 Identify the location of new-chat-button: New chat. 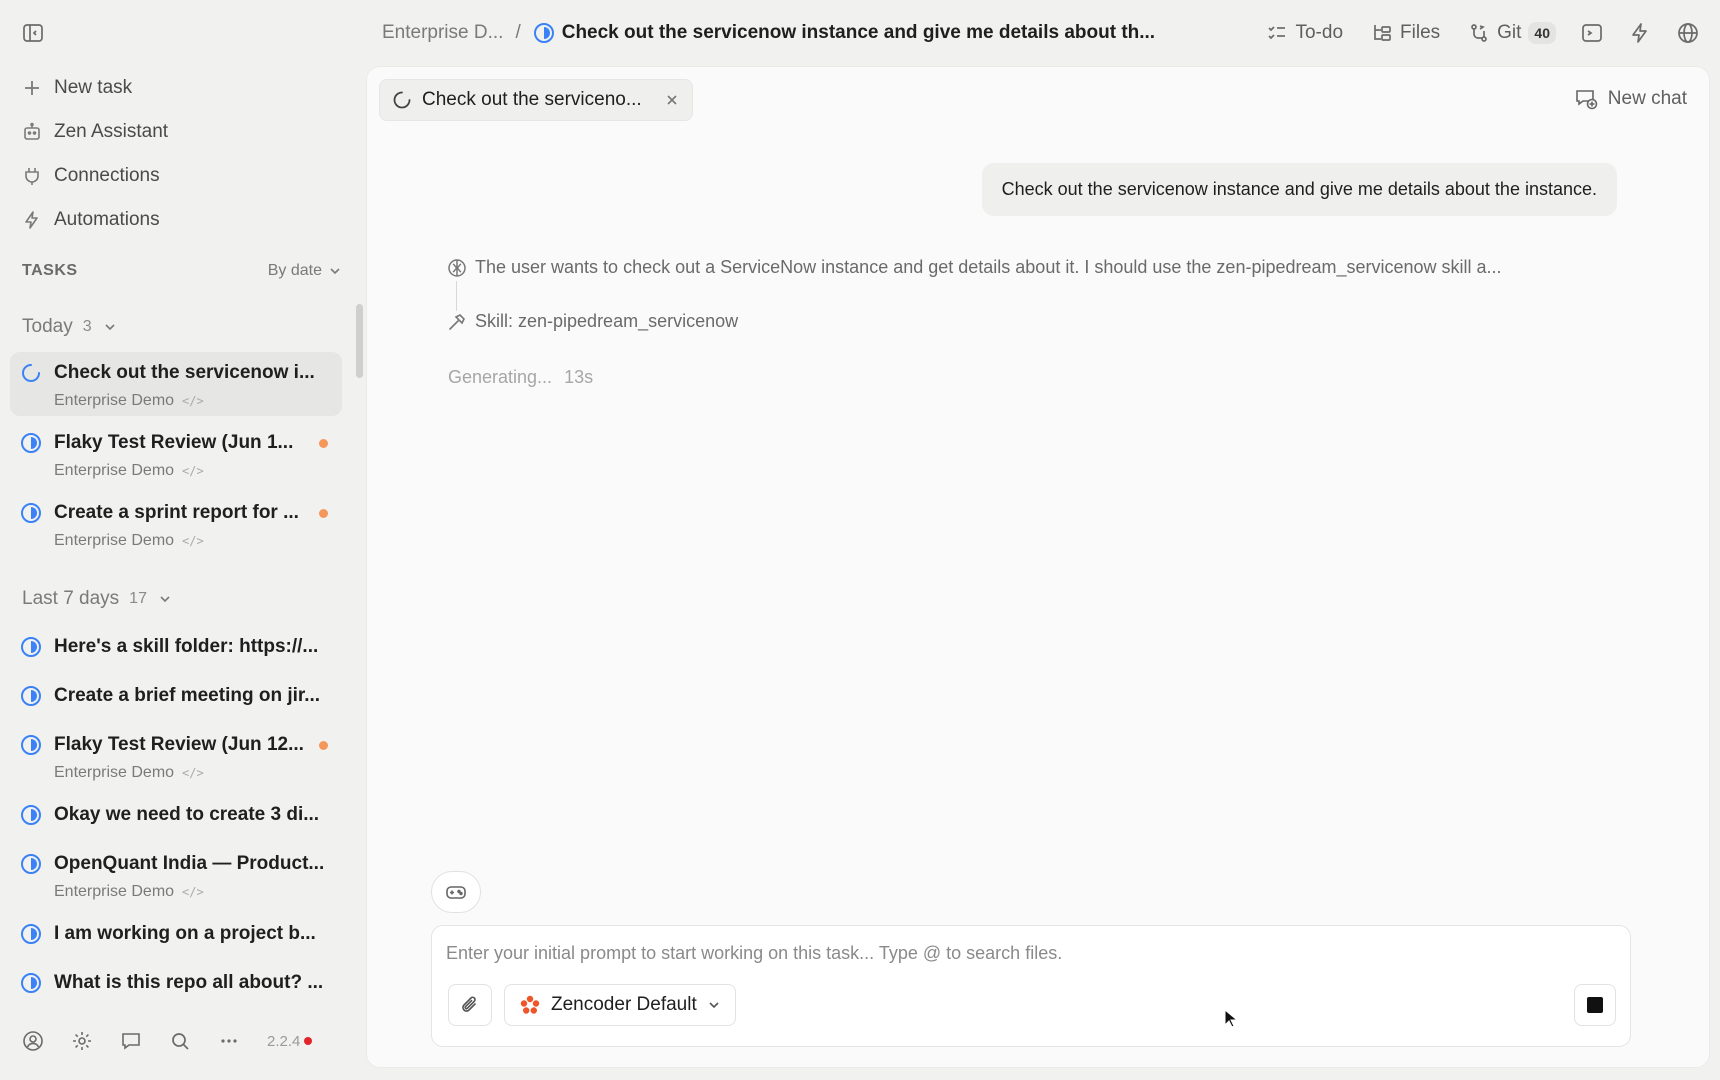
(1630, 99).